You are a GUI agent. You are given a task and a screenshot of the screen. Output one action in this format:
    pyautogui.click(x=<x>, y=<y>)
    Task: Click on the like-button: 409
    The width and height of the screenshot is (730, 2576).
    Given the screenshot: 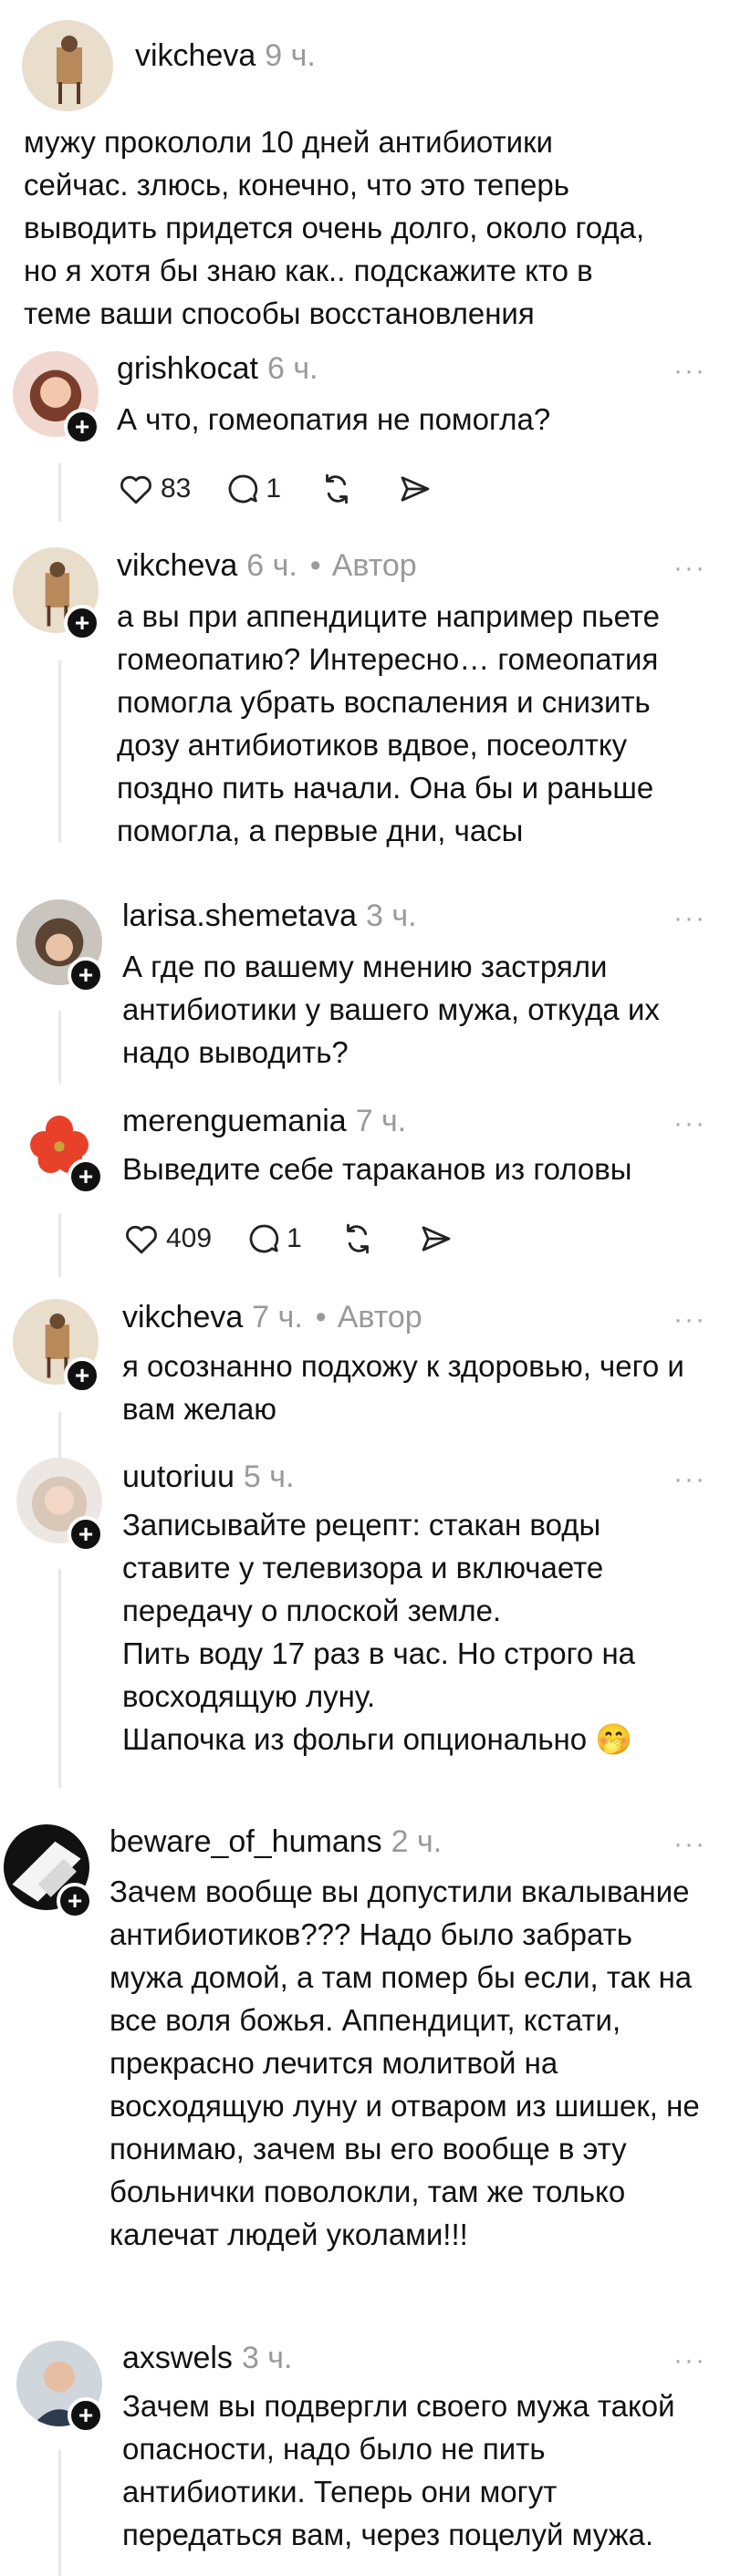 What is the action you would take?
    pyautogui.click(x=167, y=1239)
    